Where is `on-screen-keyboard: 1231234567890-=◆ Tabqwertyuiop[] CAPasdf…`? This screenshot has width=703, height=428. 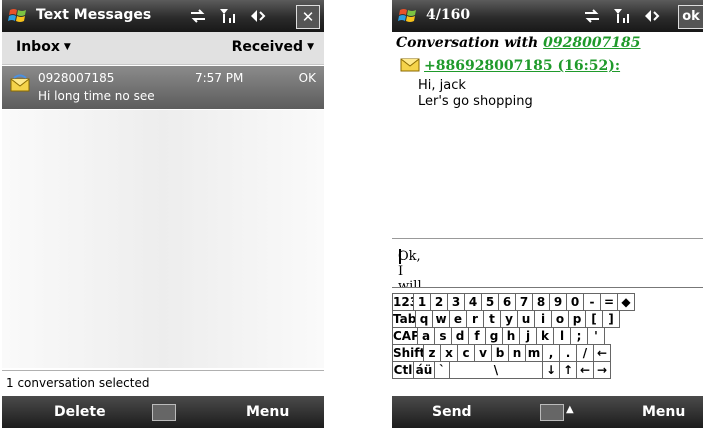
on-screen-keyboard: 1231234567890-=◆ Tabqwertyuiop[] CAPasdf… is located at coordinates (547, 341).